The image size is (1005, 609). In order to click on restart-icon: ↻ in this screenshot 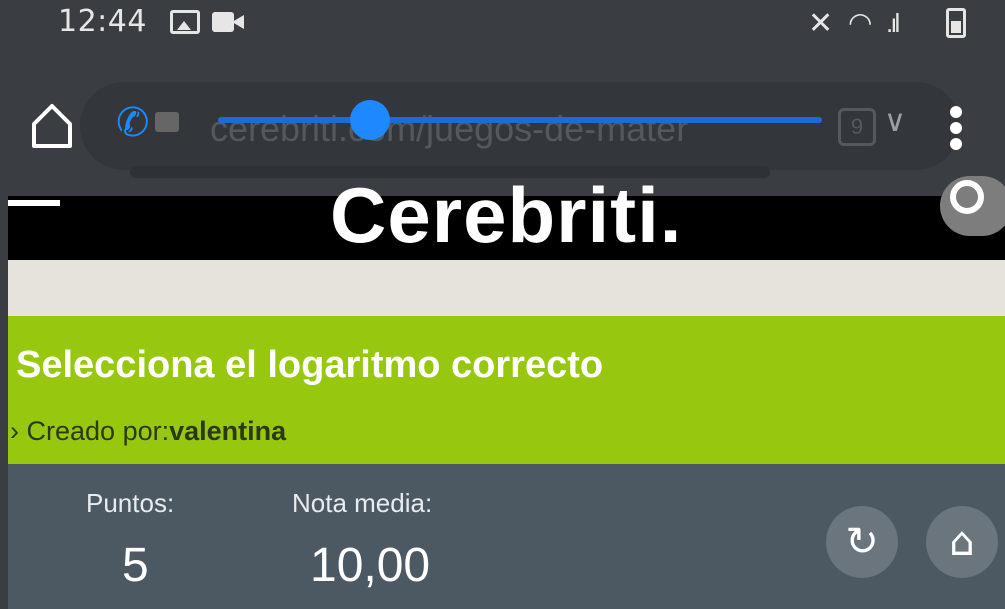, I will do `click(862, 542)`.